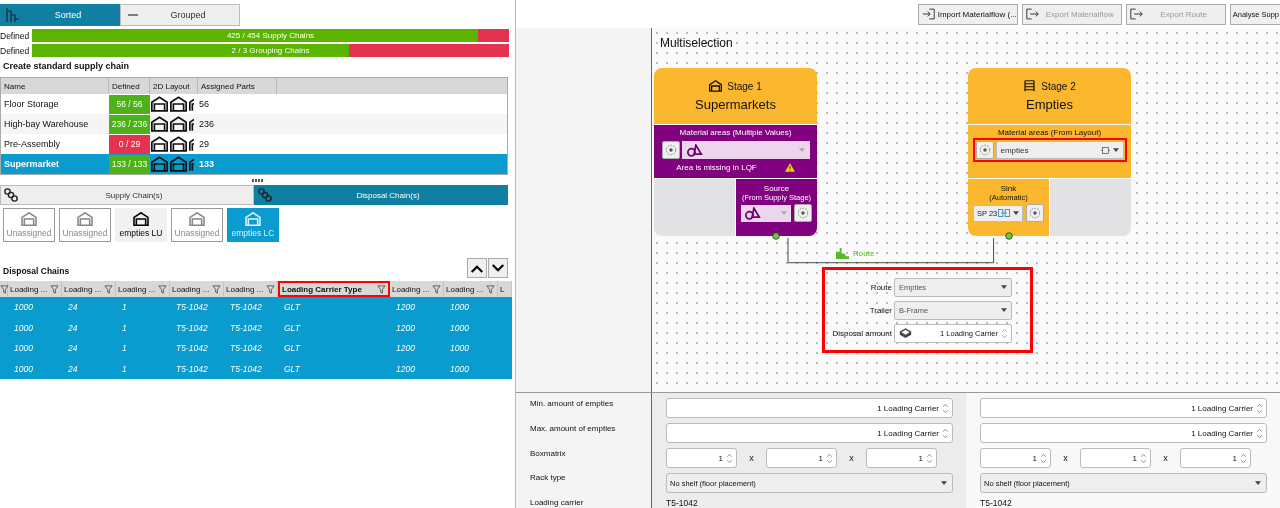 The height and width of the screenshot is (508, 1280). What do you see at coordinates (204, 104) in the screenshot?
I see `table-cell-text: 56` at bounding box center [204, 104].